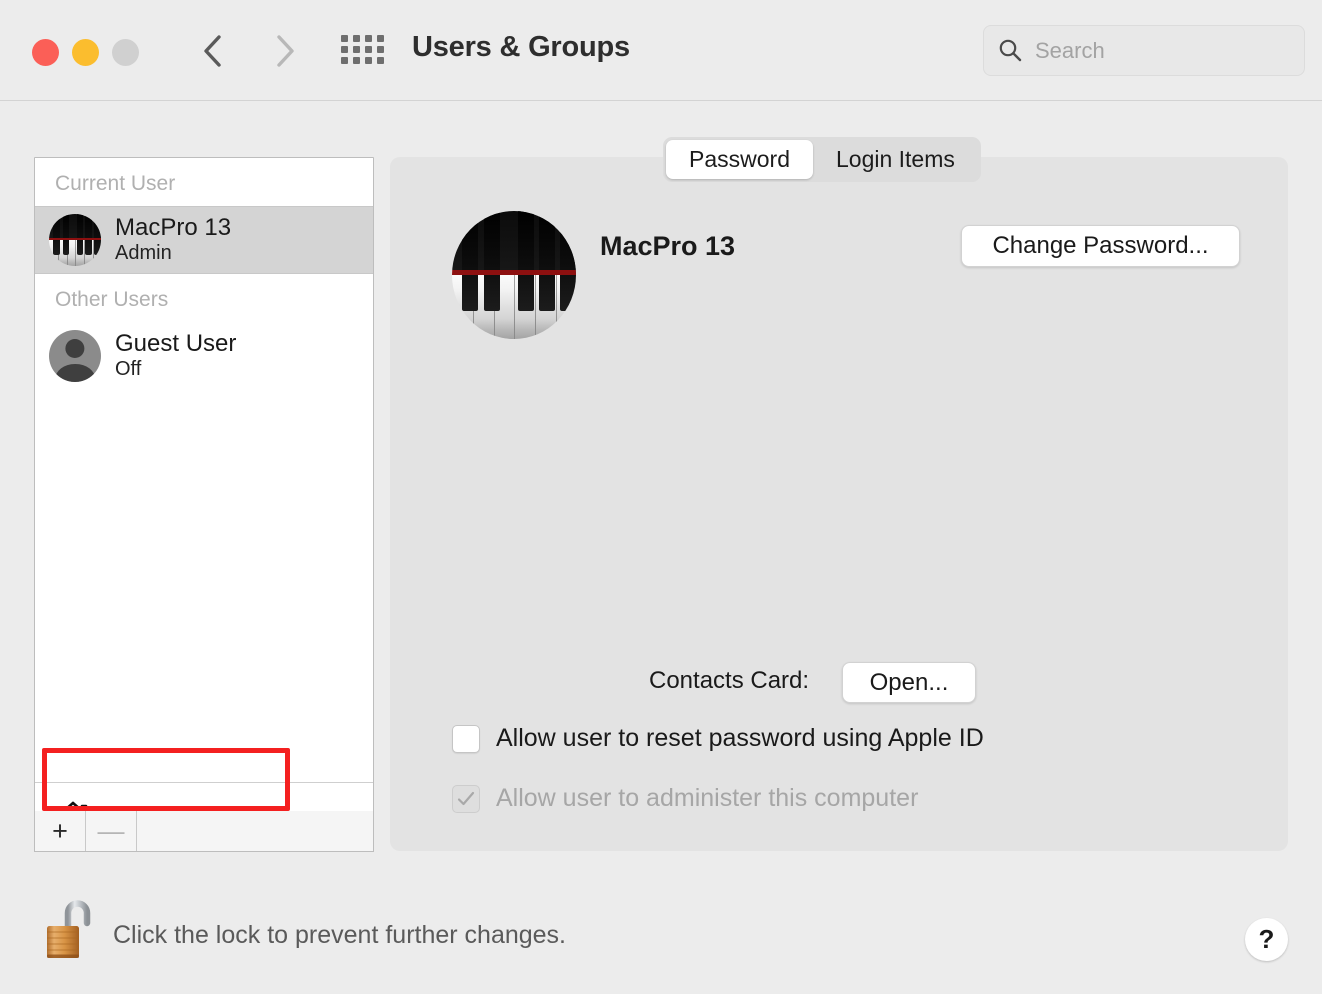 This screenshot has width=1322, height=994. Describe the element at coordinates (204, 182) in the screenshot. I see `group-header-current-user: Current User` at that location.